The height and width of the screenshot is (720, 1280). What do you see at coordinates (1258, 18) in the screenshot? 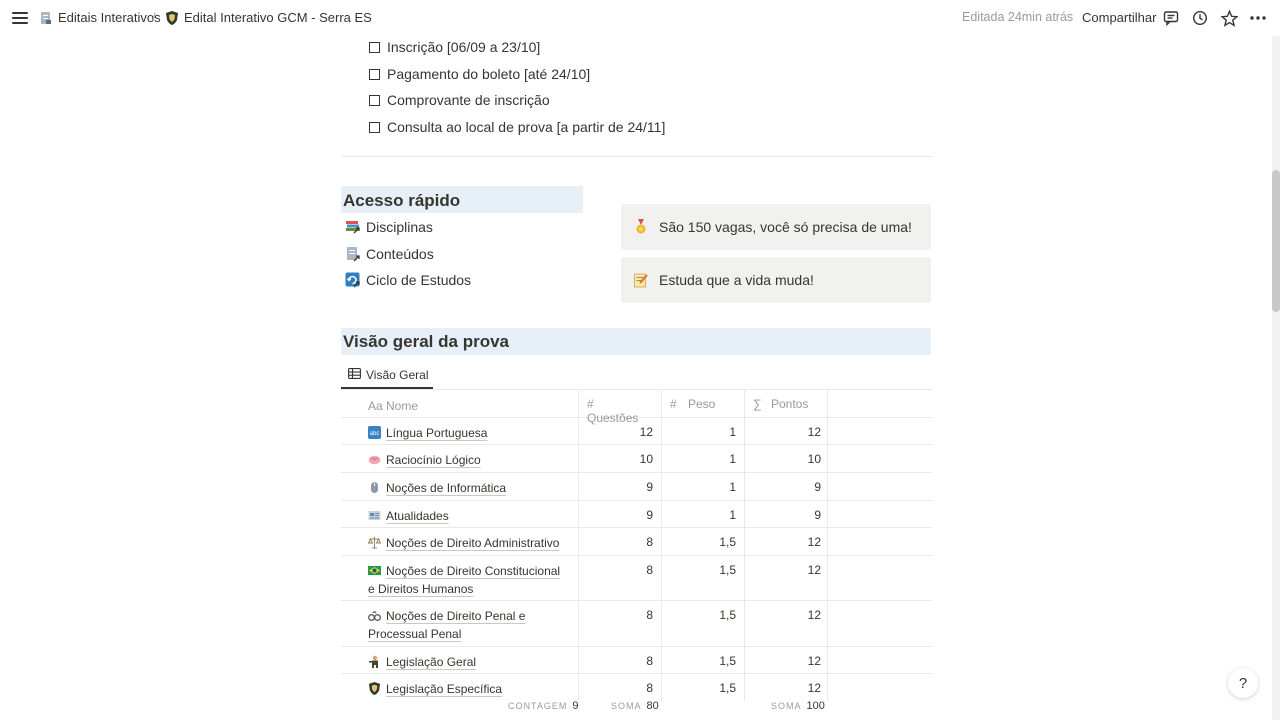
I see `more-icon` at bounding box center [1258, 18].